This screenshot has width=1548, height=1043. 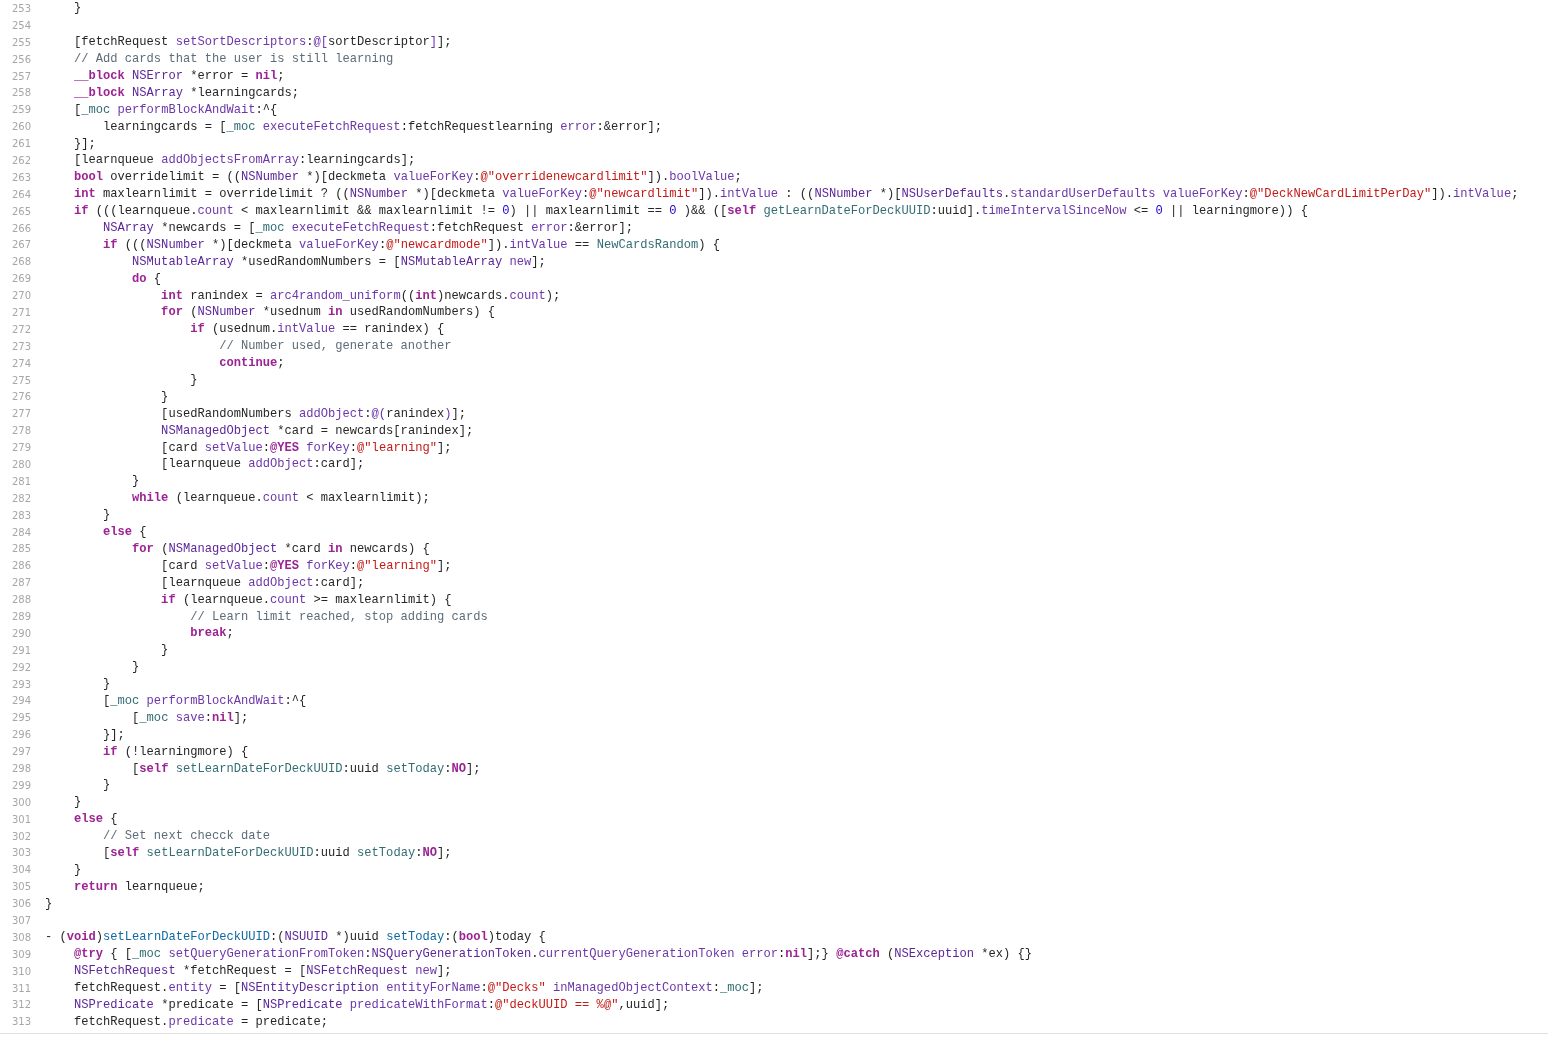 What do you see at coordinates (20, 1005) in the screenshot?
I see `line-number: 312` at bounding box center [20, 1005].